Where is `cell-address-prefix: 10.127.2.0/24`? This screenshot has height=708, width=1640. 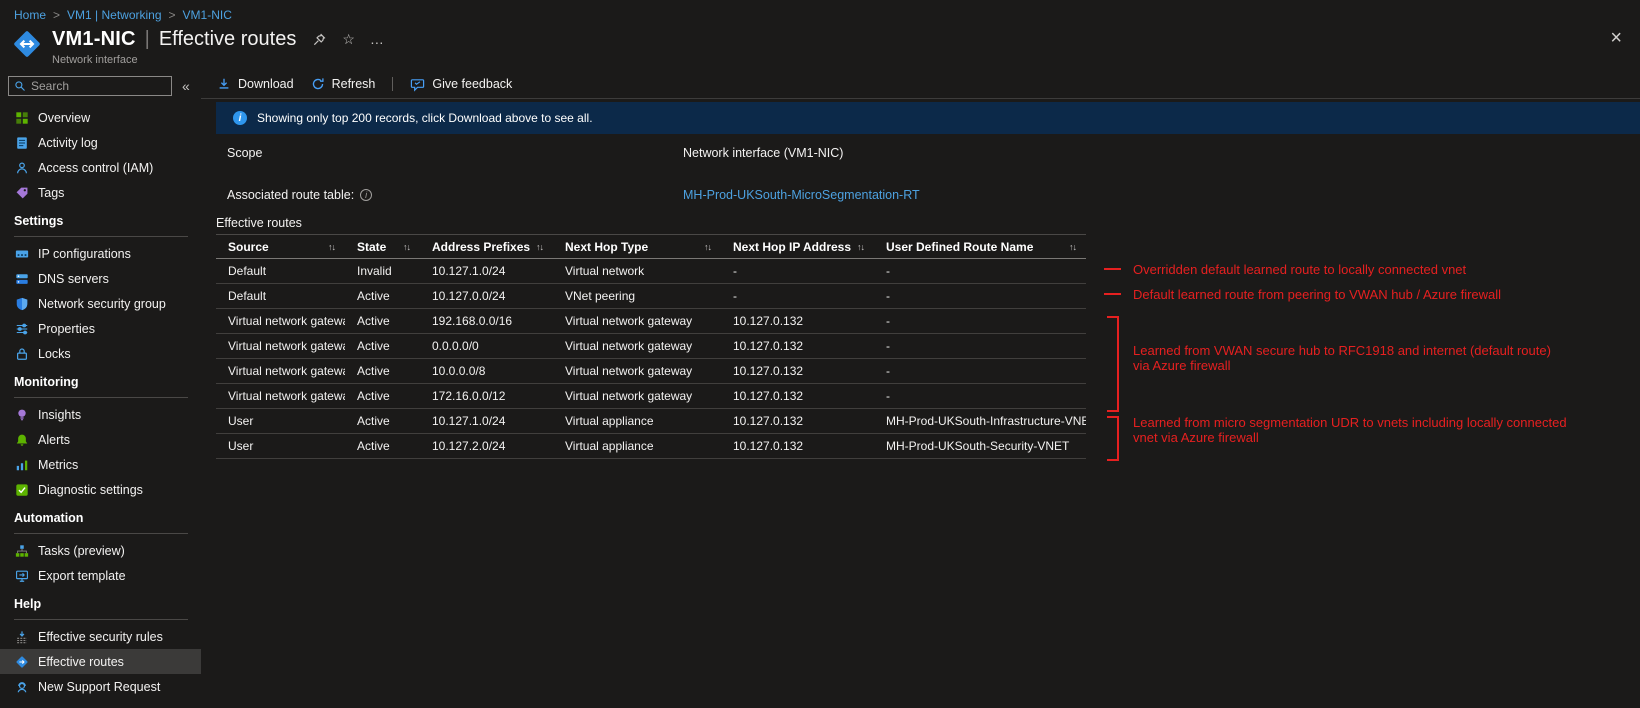 cell-address-prefix: 10.127.2.0/24 is located at coordinates (469, 446).